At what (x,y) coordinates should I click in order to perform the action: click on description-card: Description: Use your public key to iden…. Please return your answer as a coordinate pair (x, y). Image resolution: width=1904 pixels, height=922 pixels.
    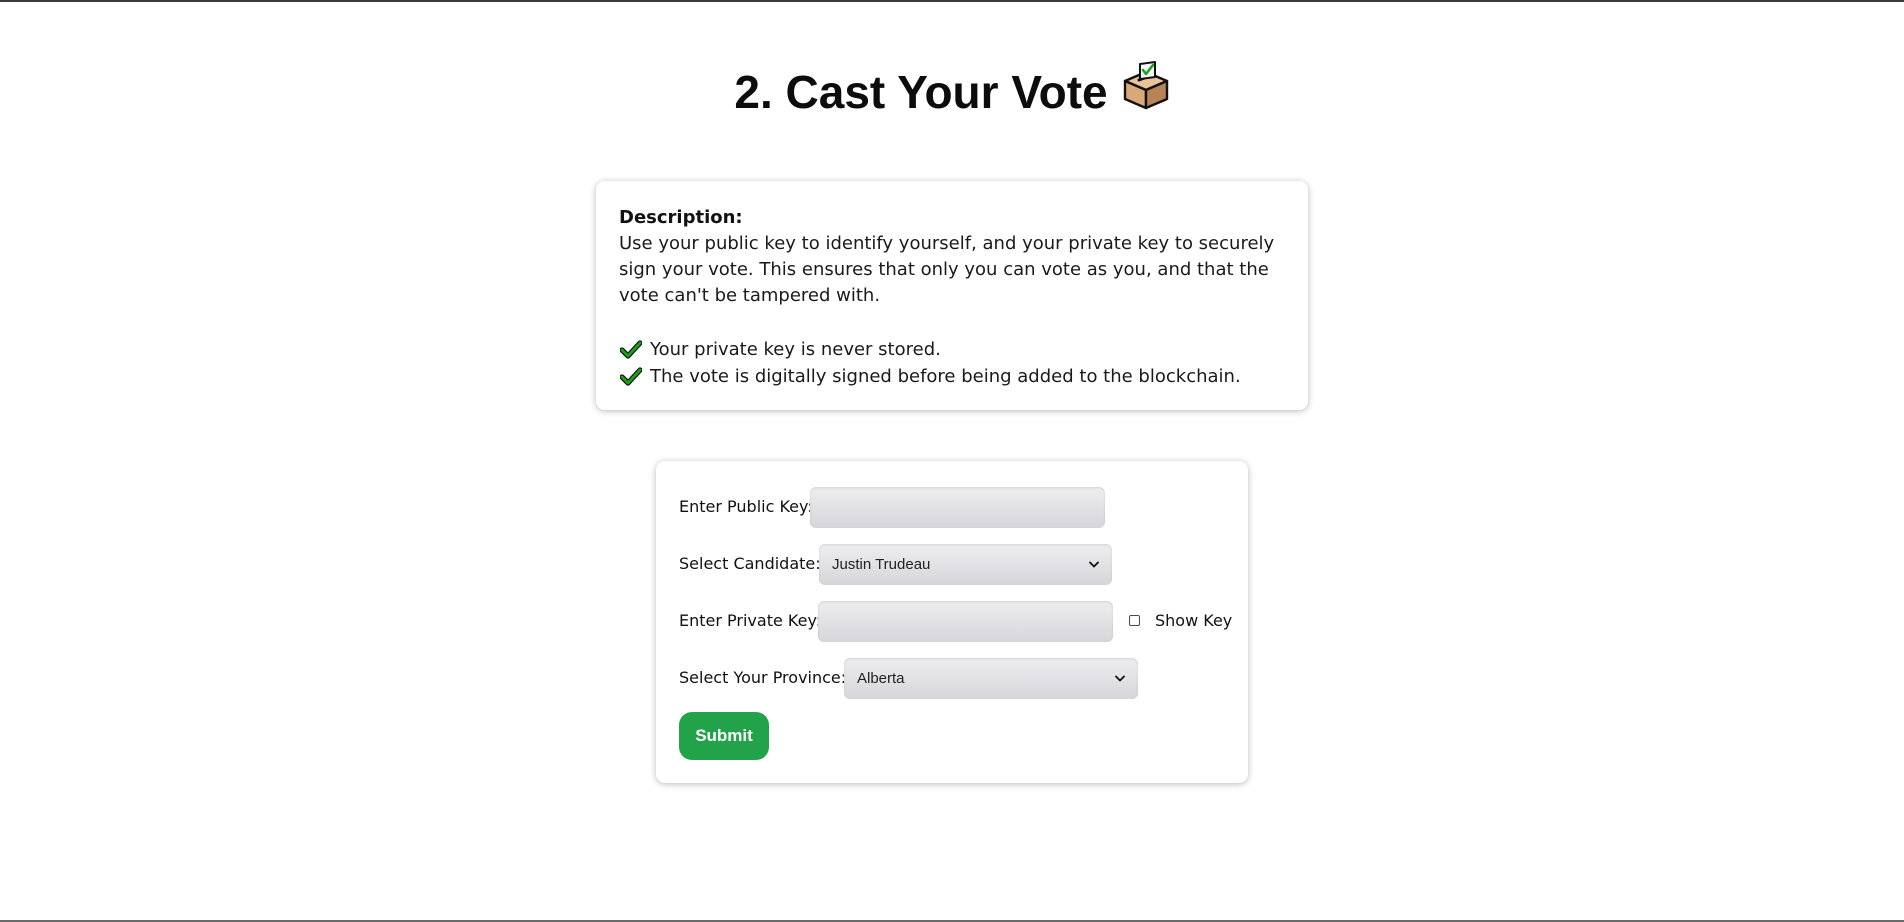
    Looking at the image, I should click on (952, 295).